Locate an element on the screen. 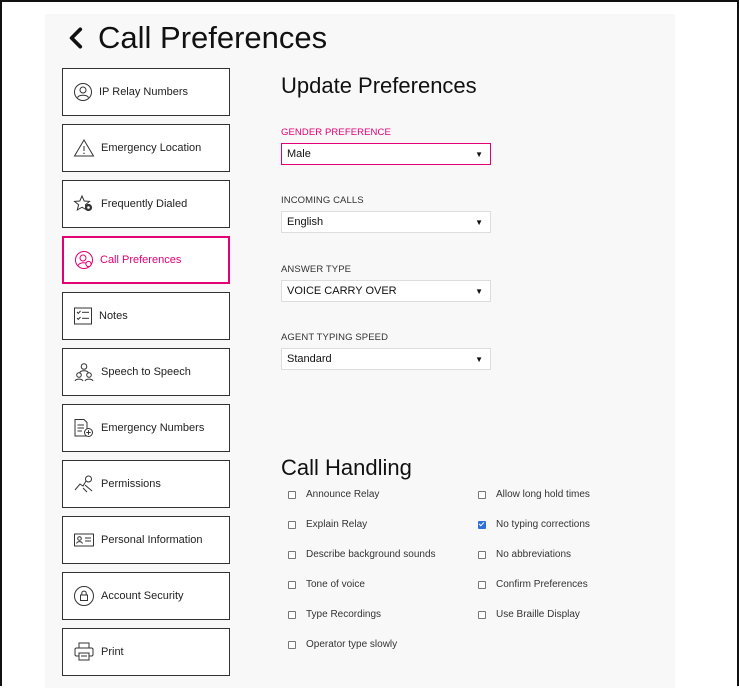 This screenshot has width=739, height=688. sidebar-item-label: Frequently Dialed is located at coordinates (144, 204).